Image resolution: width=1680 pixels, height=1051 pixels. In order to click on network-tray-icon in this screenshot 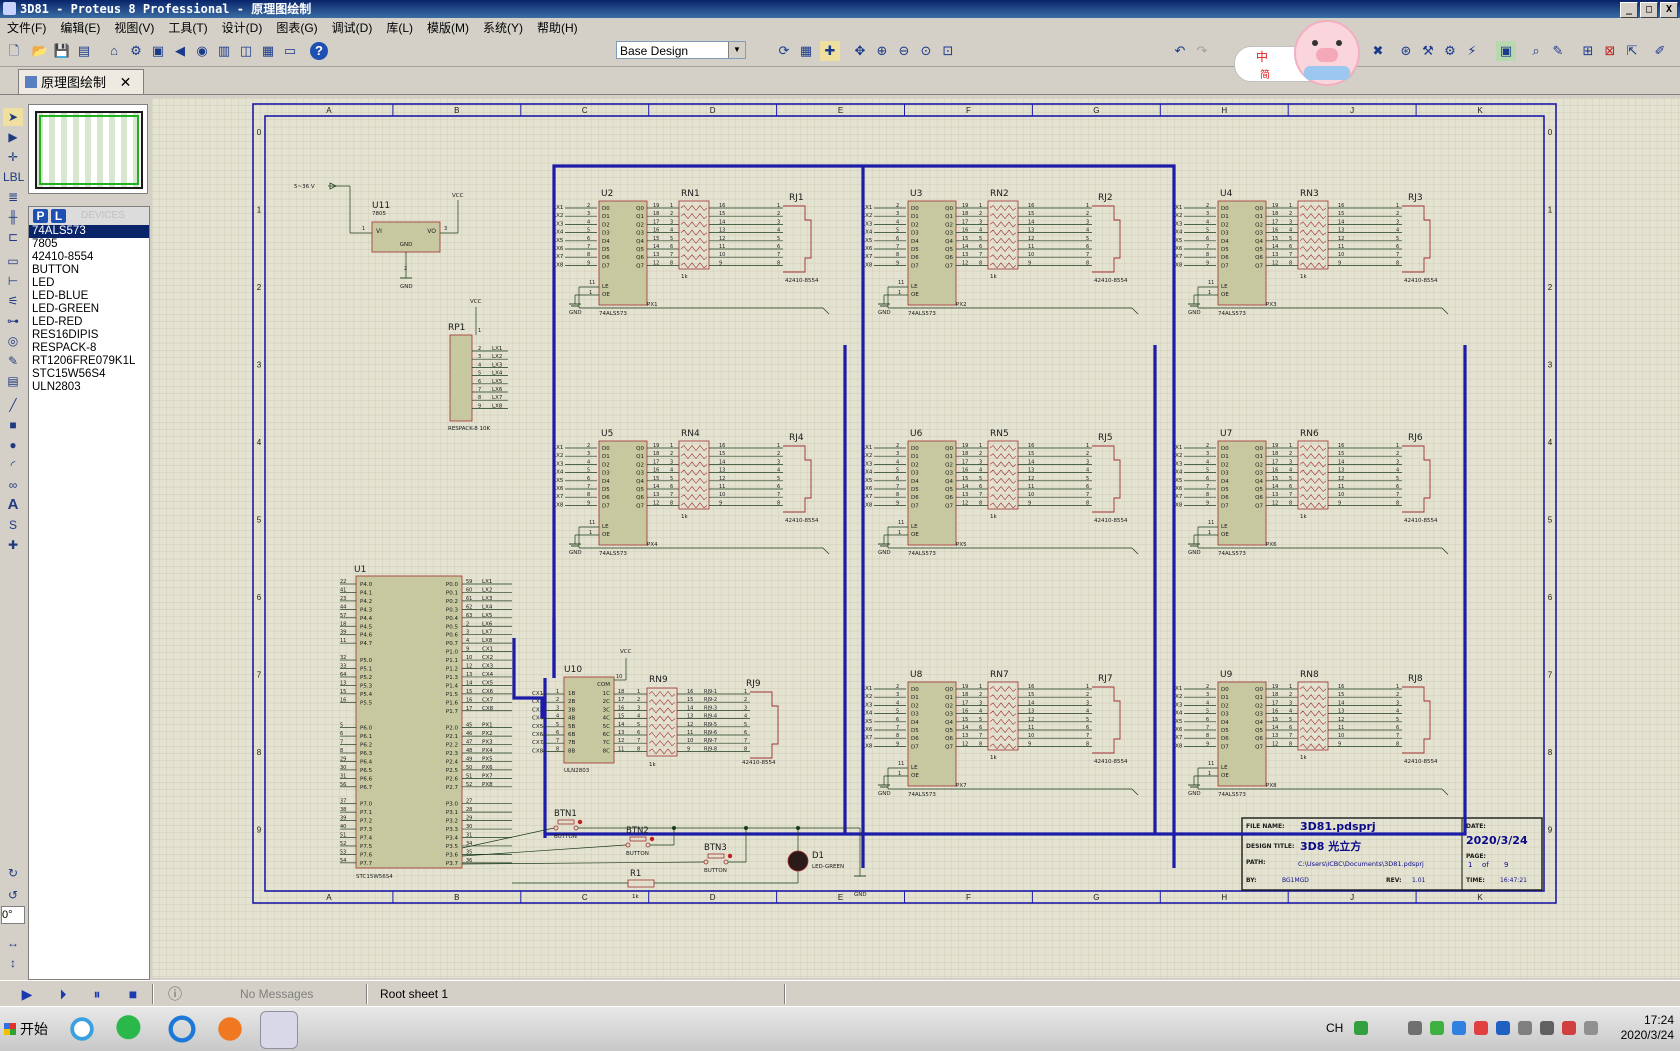, I will do `click(1459, 1028)`.